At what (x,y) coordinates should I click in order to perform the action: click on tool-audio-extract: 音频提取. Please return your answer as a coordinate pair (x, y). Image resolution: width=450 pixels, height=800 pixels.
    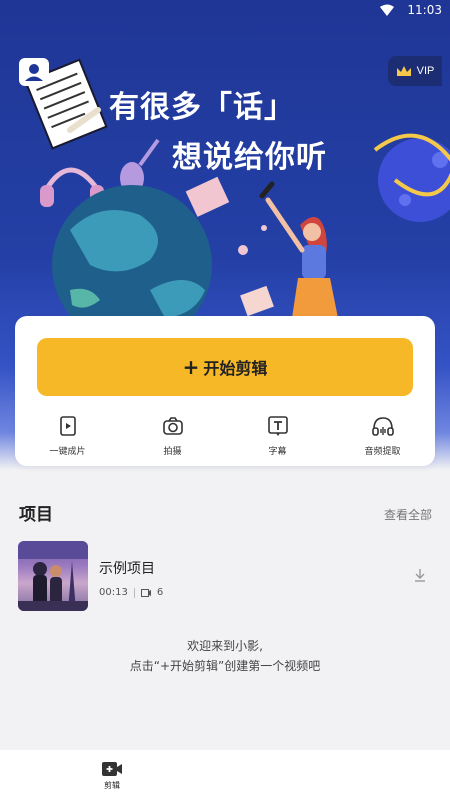
    Looking at the image, I should click on (382, 435).